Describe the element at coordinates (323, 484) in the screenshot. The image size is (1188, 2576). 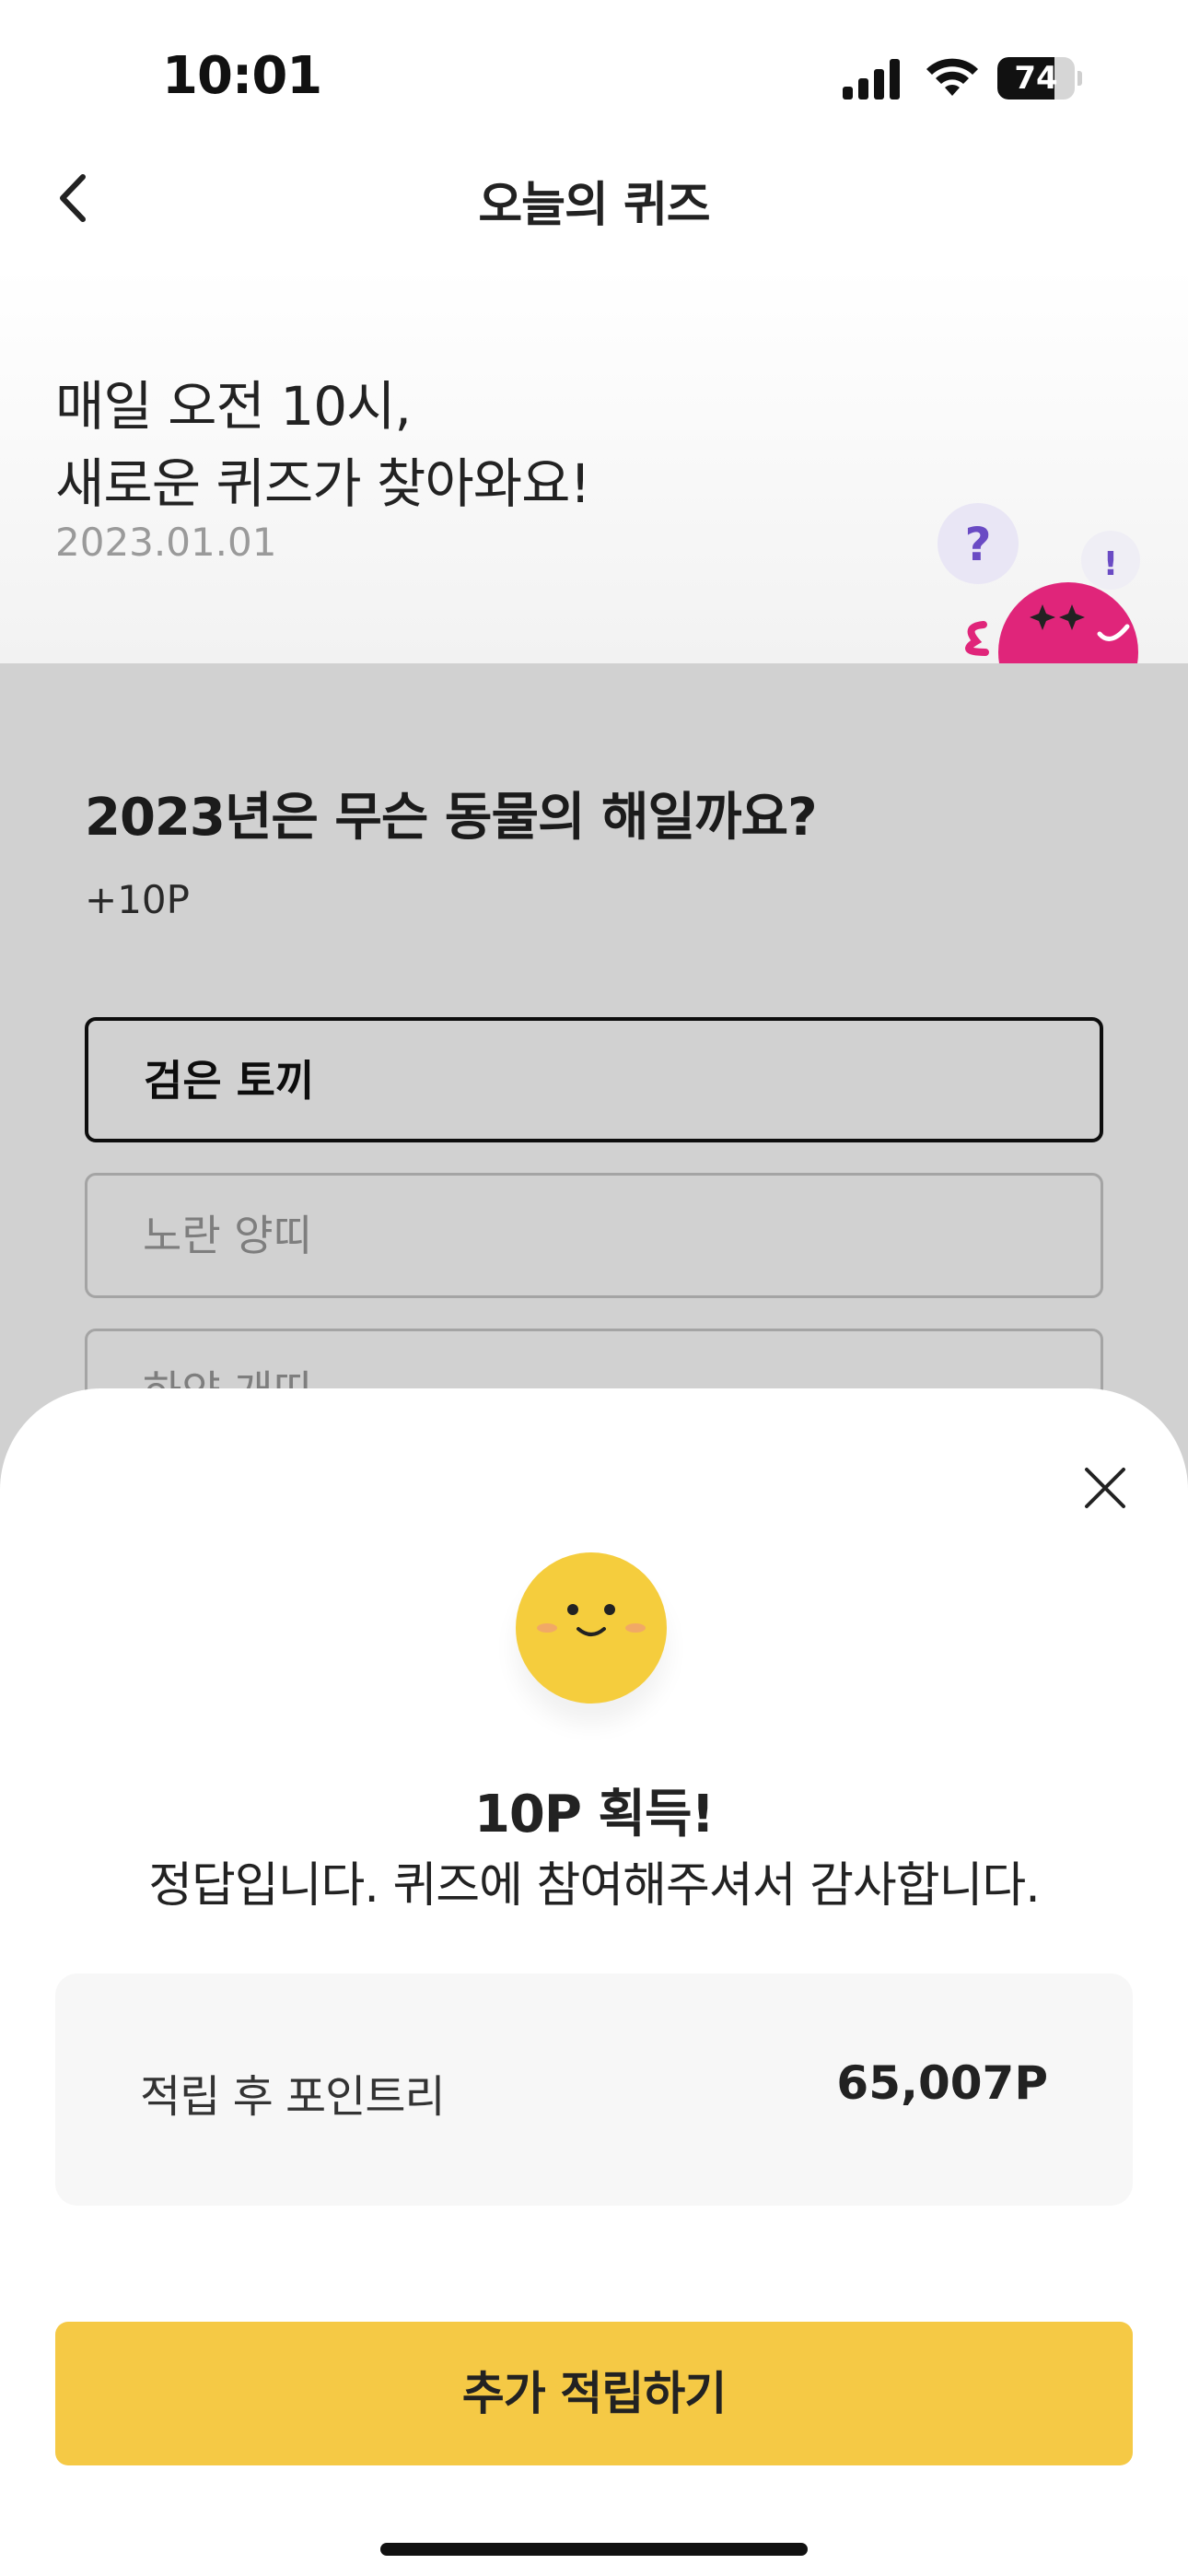
I see `hero-line-2: 새로운 퀴즈가 찾아와요!` at that location.